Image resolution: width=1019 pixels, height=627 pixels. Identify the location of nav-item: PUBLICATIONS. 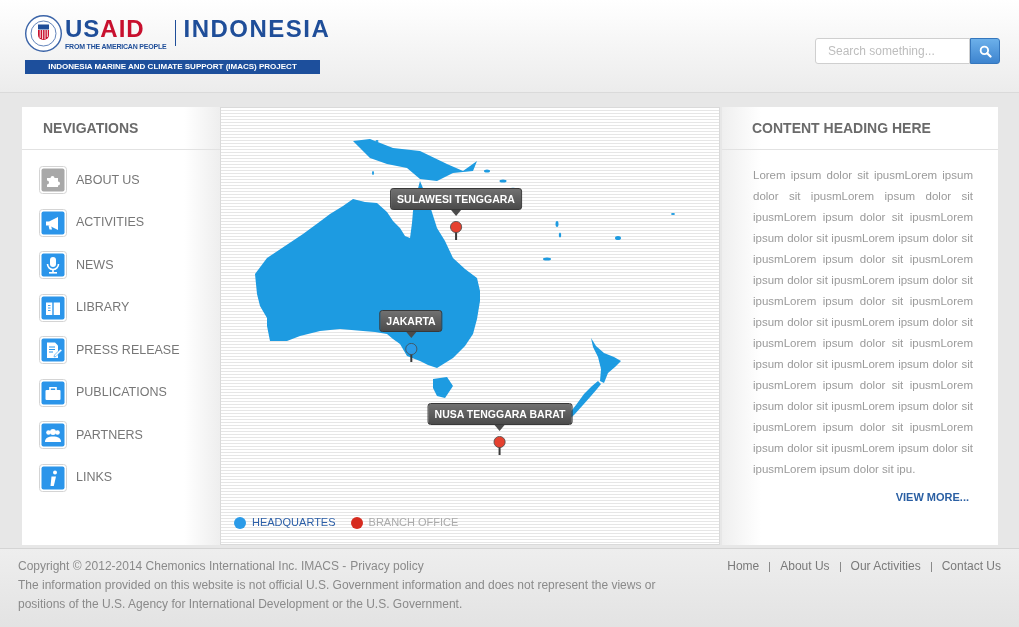
(121, 392).